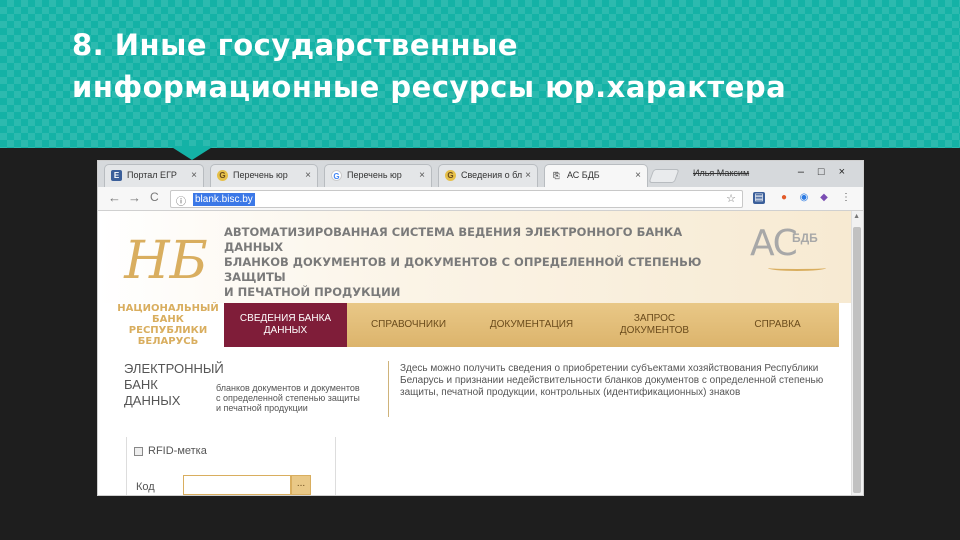 The image size is (960, 540). Describe the element at coordinates (166, 261) in the screenshot. I see `national-bank-logo: НБ` at that location.